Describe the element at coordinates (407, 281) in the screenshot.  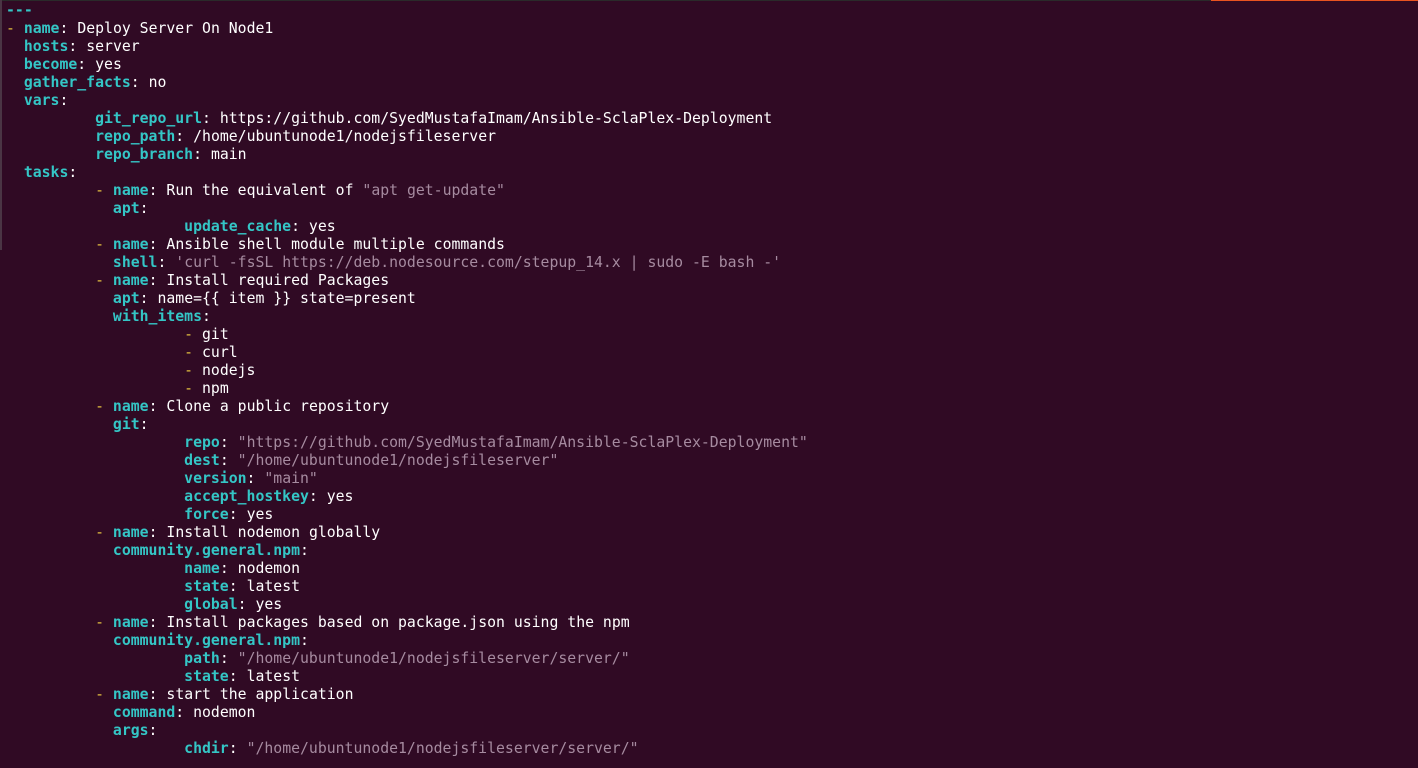
I see `code-line: - name: Install required Packages` at that location.